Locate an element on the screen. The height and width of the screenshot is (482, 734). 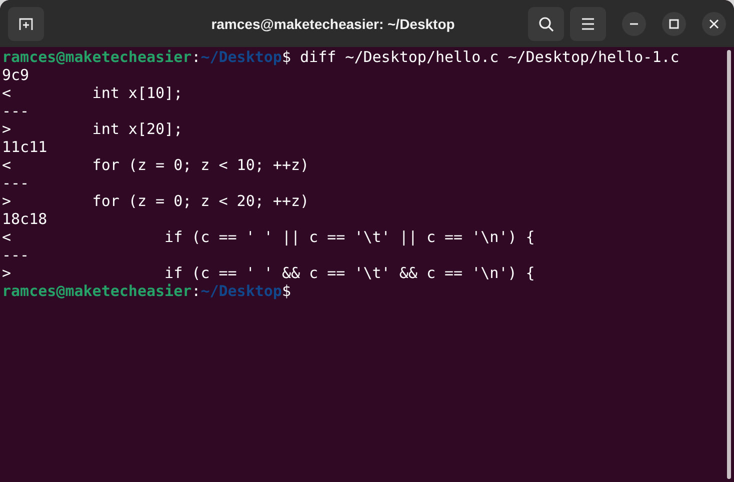
output-line: < for (z = 0; z < 10; ++z) is located at coordinates (156, 165).